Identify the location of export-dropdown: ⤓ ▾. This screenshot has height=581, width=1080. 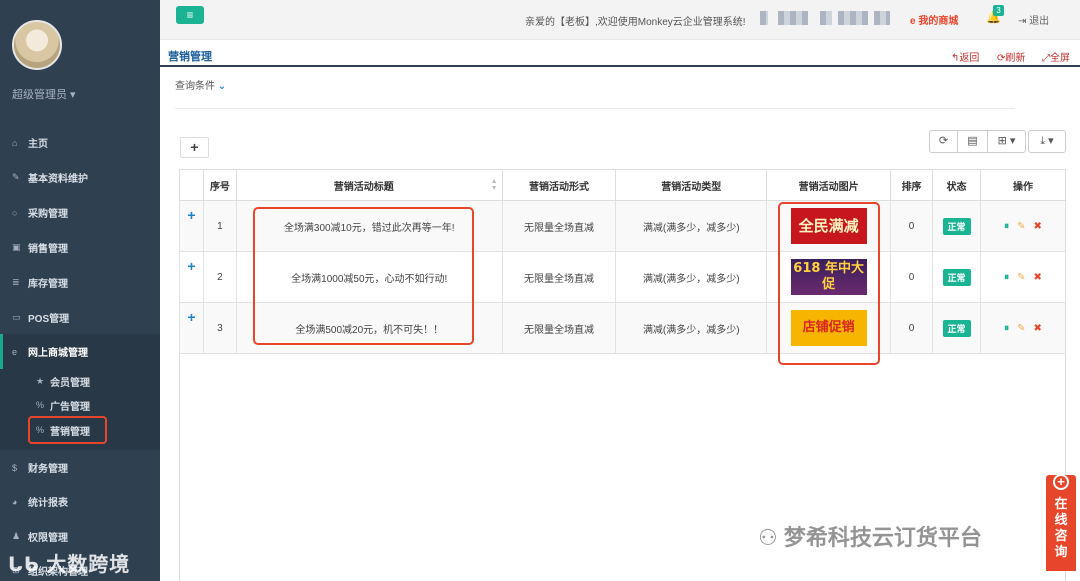
(1047, 141).